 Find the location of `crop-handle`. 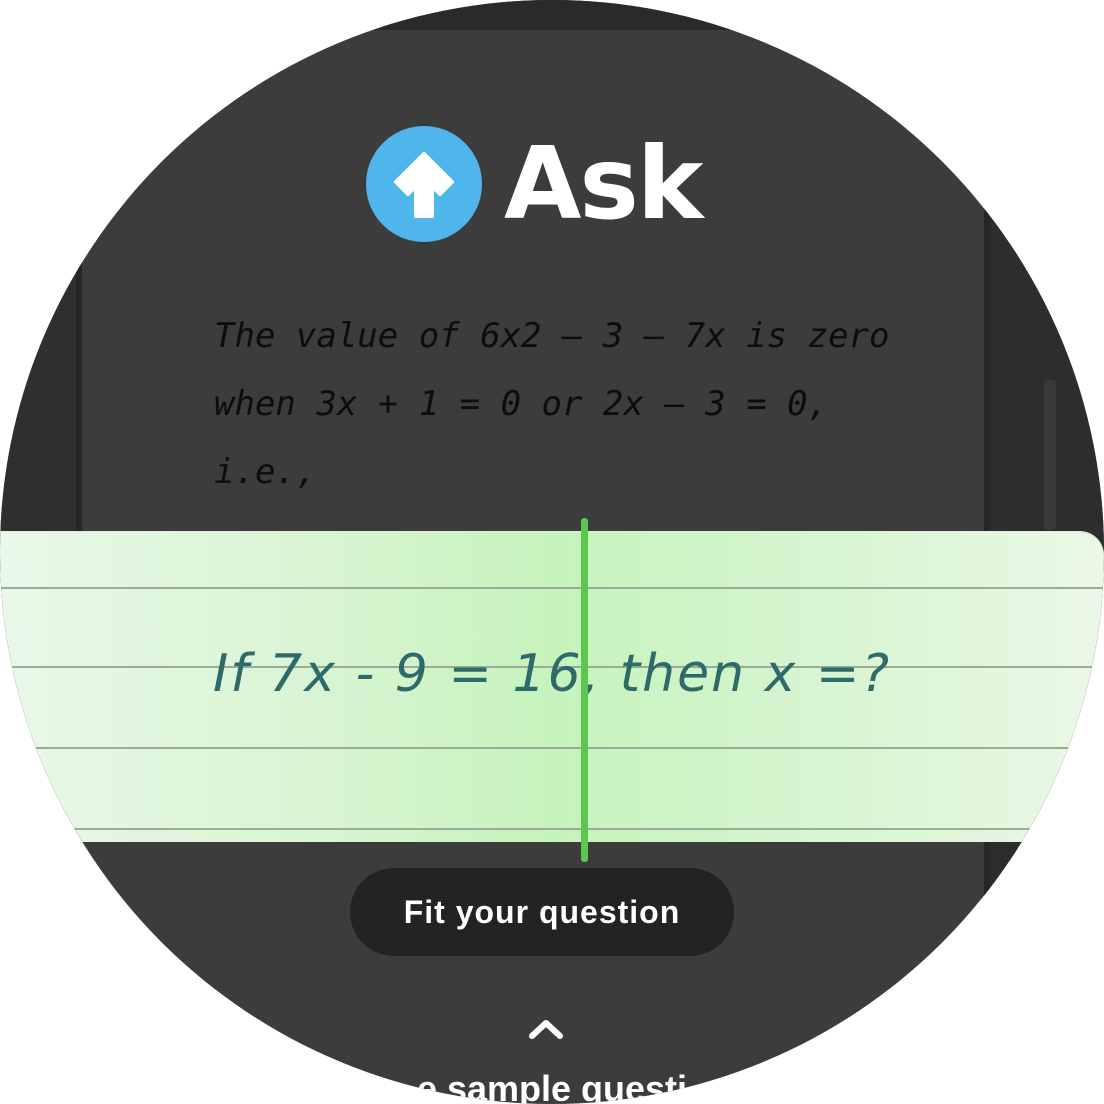

crop-handle is located at coordinates (584, 690).